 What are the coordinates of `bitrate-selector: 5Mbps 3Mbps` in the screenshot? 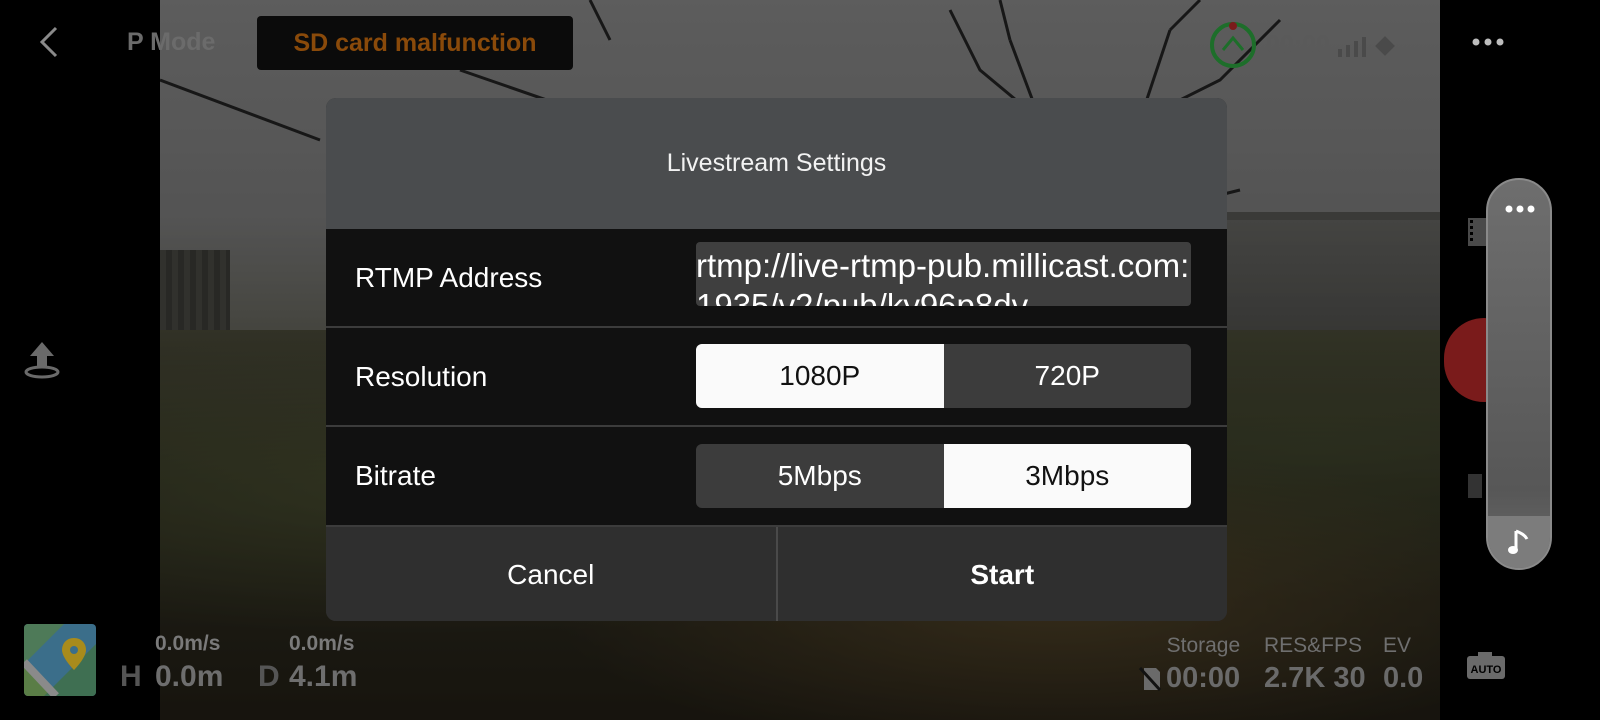 It's located at (943, 476).